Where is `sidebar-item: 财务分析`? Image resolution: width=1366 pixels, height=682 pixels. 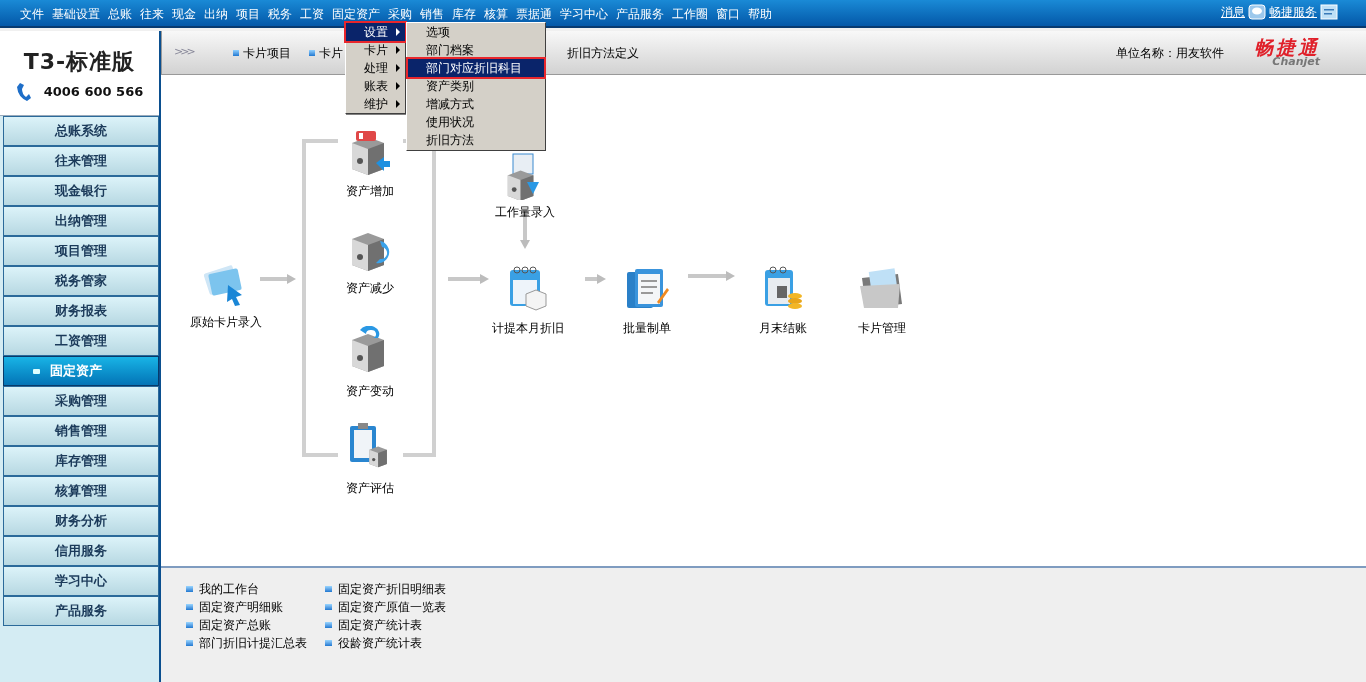
sidebar-item: 财务分析 is located at coordinates (81, 521).